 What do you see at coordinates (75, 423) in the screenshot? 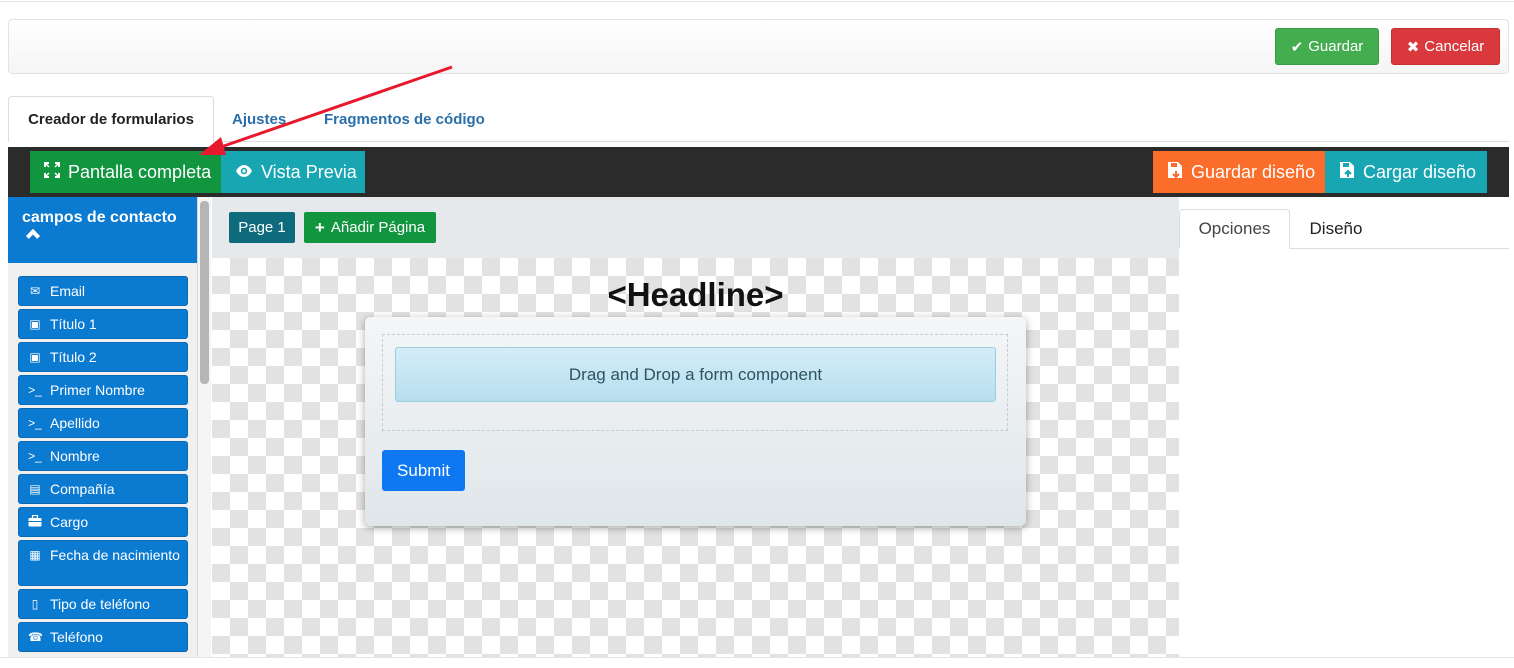
I see `sidebar-item-label: Apellido` at bounding box center [75, 423].